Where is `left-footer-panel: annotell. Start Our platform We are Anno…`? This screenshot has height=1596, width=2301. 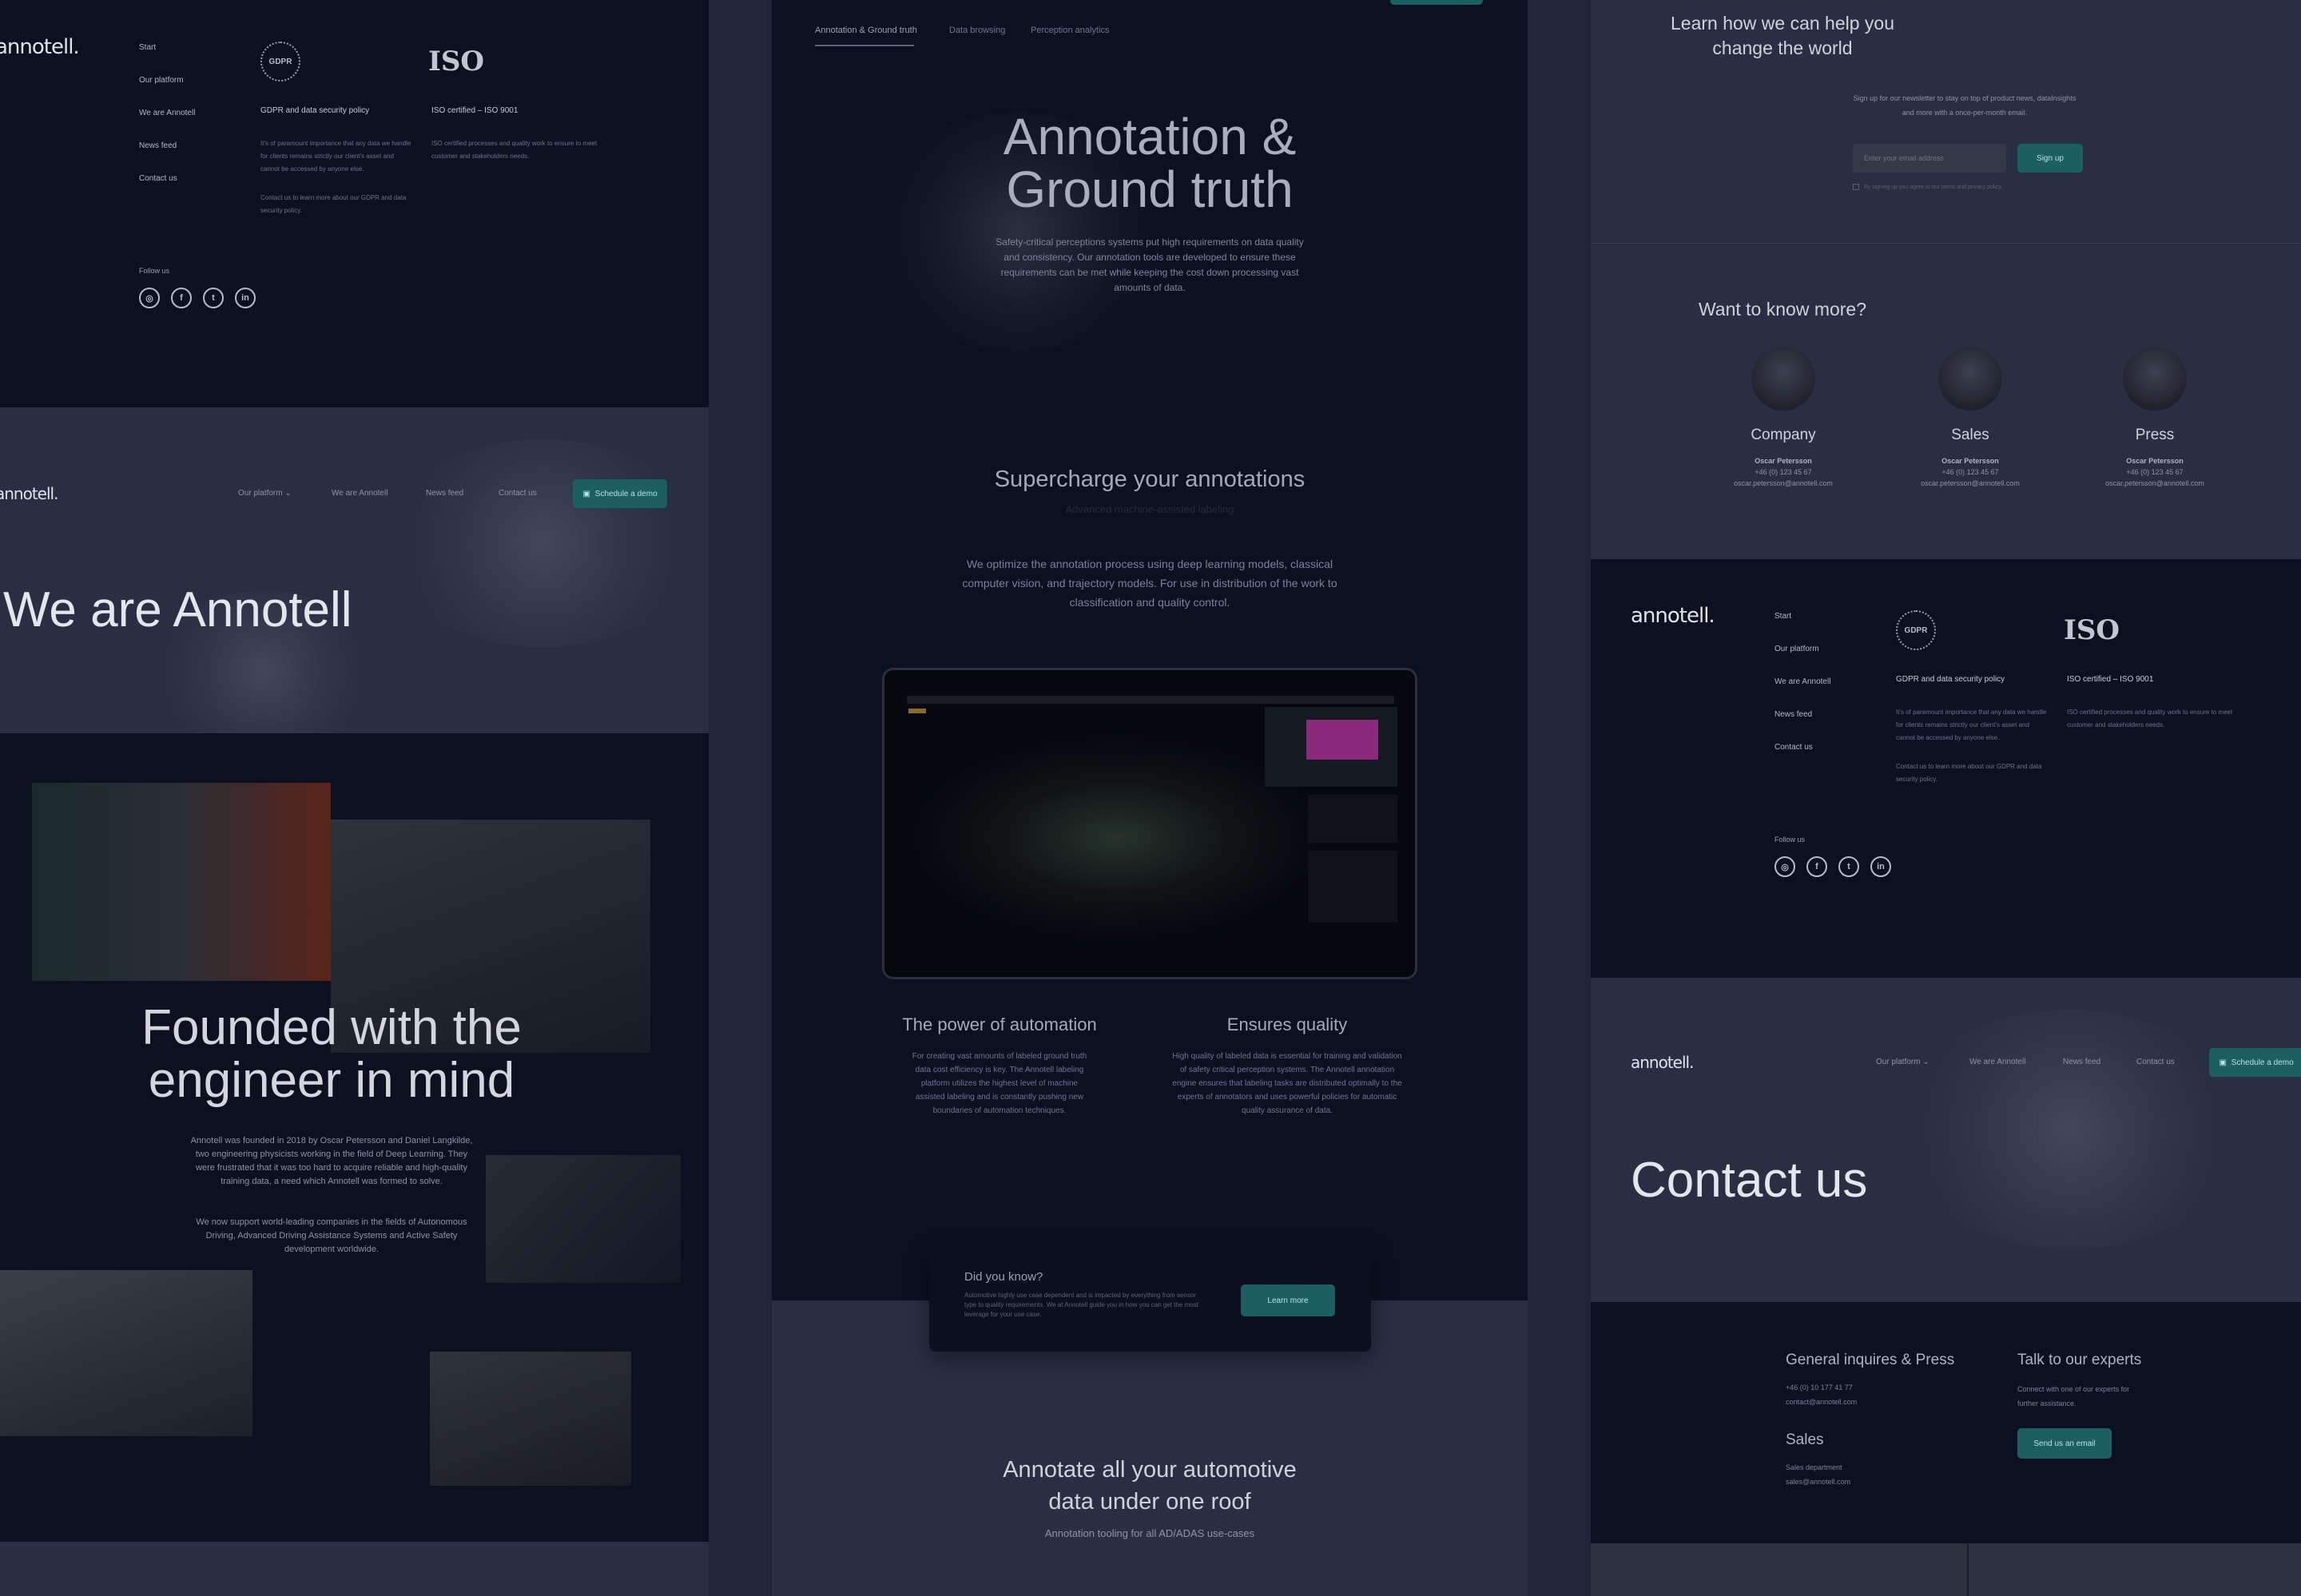
left-footer-panel: annotell. Start Our platform We are Anno… is located at coordinates (354, 203).